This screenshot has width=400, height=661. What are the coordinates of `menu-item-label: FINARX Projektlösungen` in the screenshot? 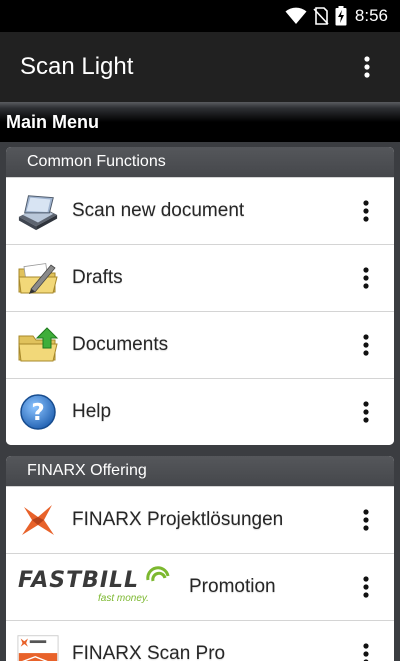 It's located at (178, 519).